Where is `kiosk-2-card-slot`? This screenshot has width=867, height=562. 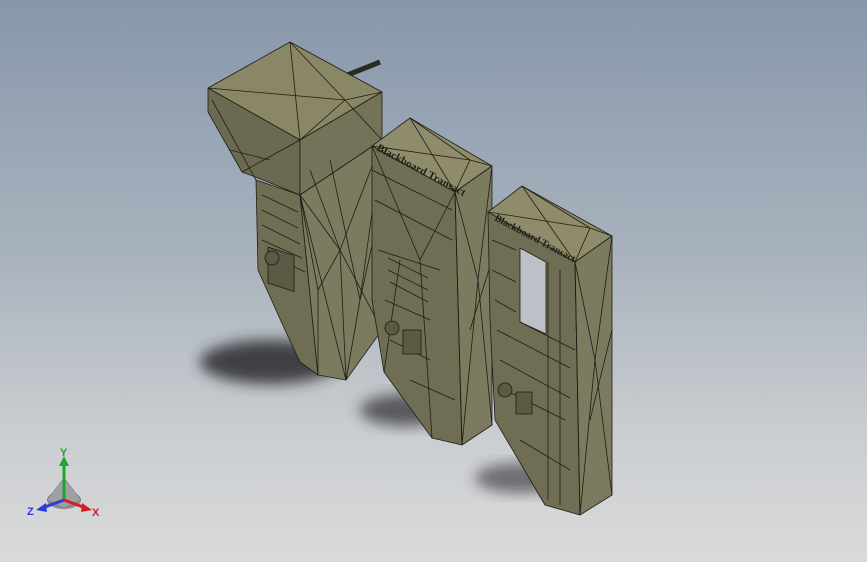 kiosk-2-card-slot is located at coordinates (412, 342).